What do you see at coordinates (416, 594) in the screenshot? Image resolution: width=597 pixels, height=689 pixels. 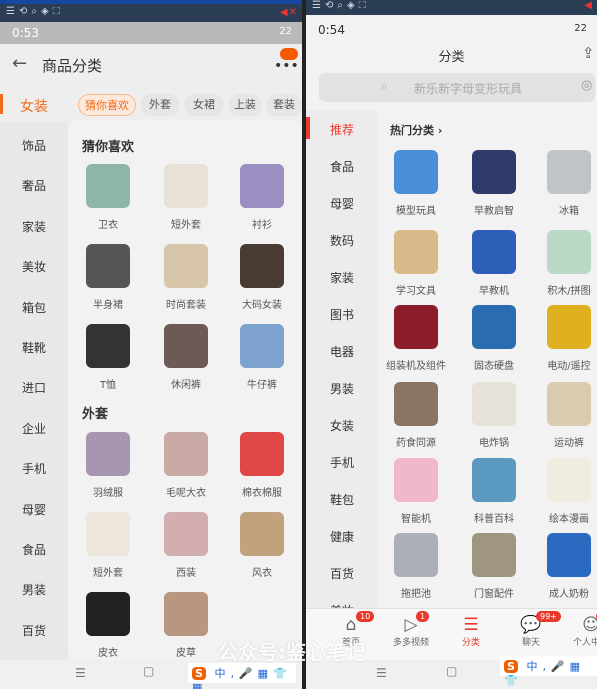 I see `category-label: 拖把池` at bounding box center [416, 594].